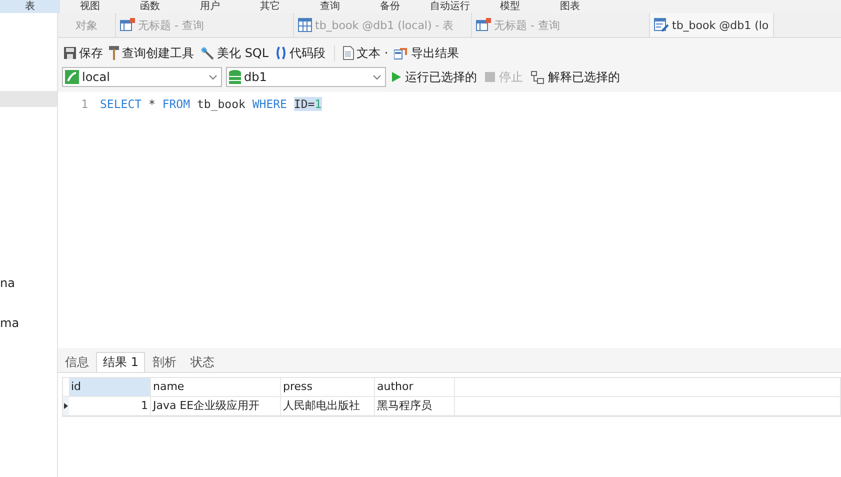 Image resolution: width=841 pixels, height=477 pixels. What do you see at coordinates (150, 6) in the screenshot?
I see `menu-item: 函数` at bounding box center [150, 6].